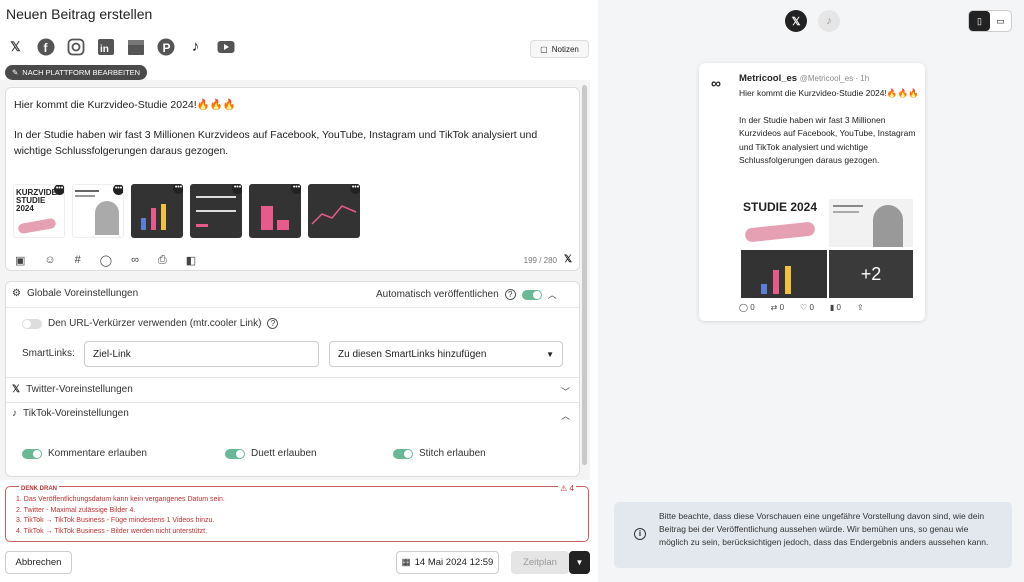 The height and width of the screenshot is (582, 1024). What do you see at coordinates (452, 453) in the screenshot?
I see `stitch-label: Stitch erlauben` at bounding box center [452, 453].